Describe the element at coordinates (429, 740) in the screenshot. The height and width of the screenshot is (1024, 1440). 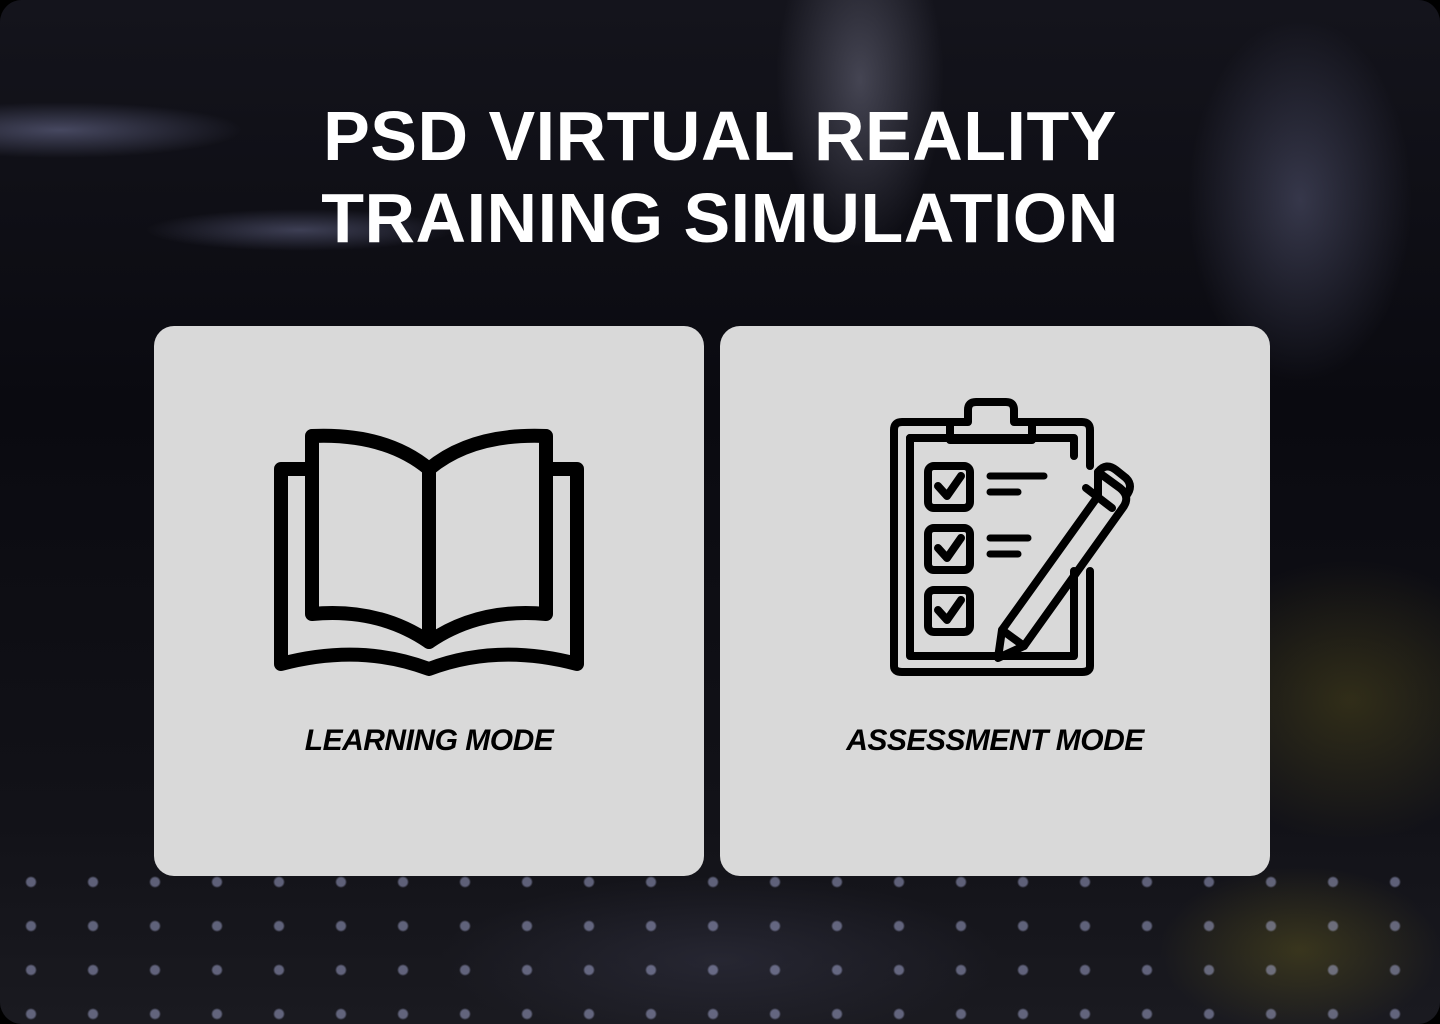
I see `learning-mode-label: LEARNING MODE` at that location.